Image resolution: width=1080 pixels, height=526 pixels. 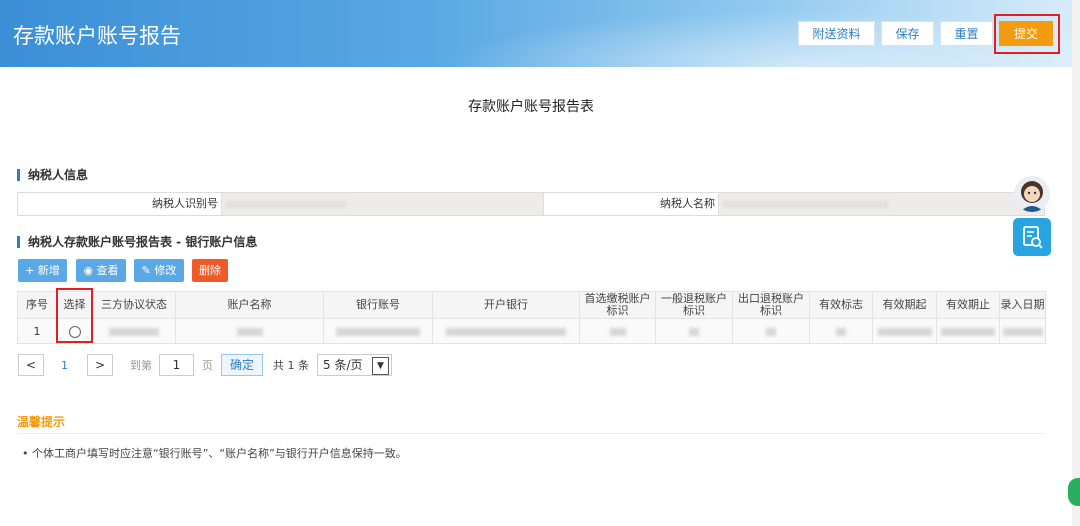 I want to click on reset-button: 重置, so click(x=966, y=33).